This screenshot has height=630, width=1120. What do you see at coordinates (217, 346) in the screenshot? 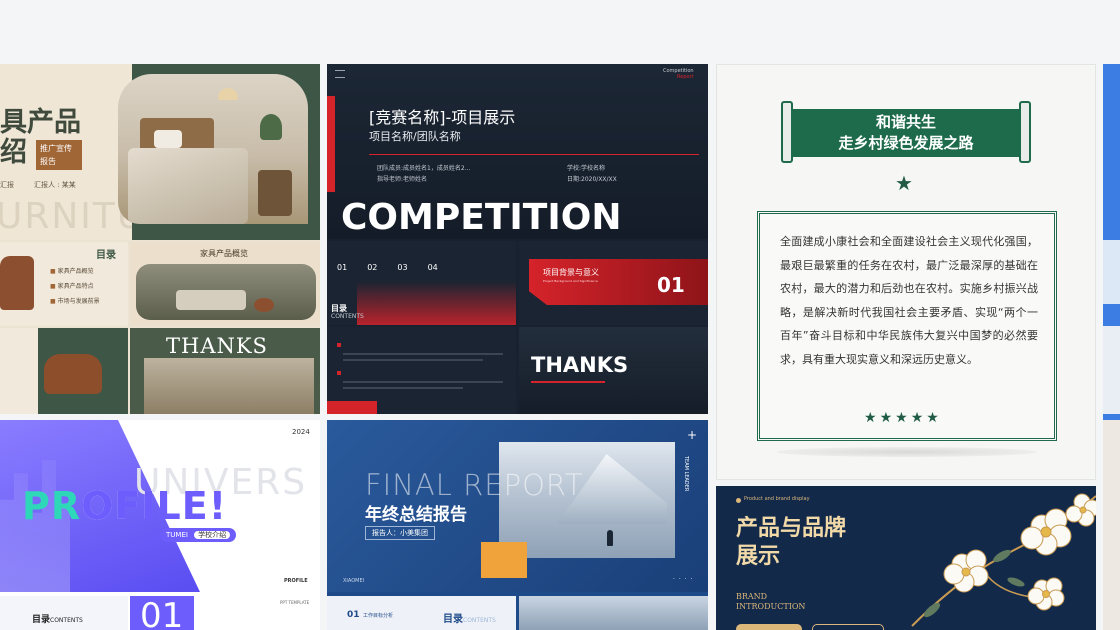
I see `furniture-thanks-text: THANKS` at bounding box center [217, 346].